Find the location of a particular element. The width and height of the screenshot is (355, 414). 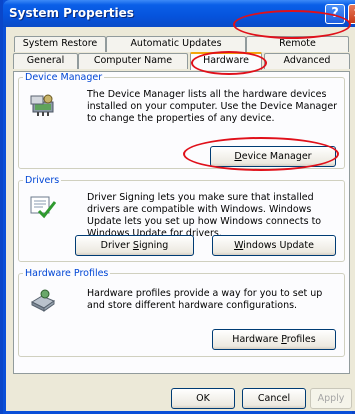

tab-label: Hardware is located at coordinates (226, 60).